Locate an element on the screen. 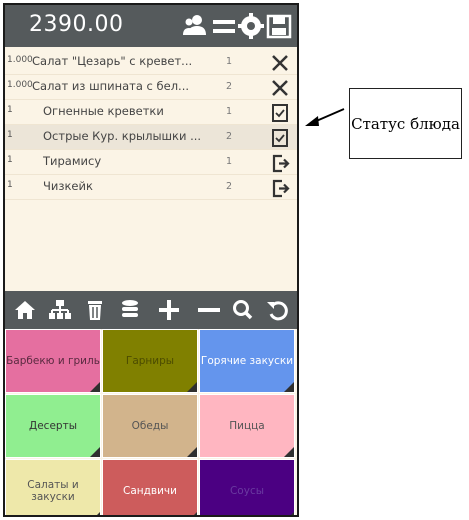  category-tile: Обеды is located at coordinates (150, 426).